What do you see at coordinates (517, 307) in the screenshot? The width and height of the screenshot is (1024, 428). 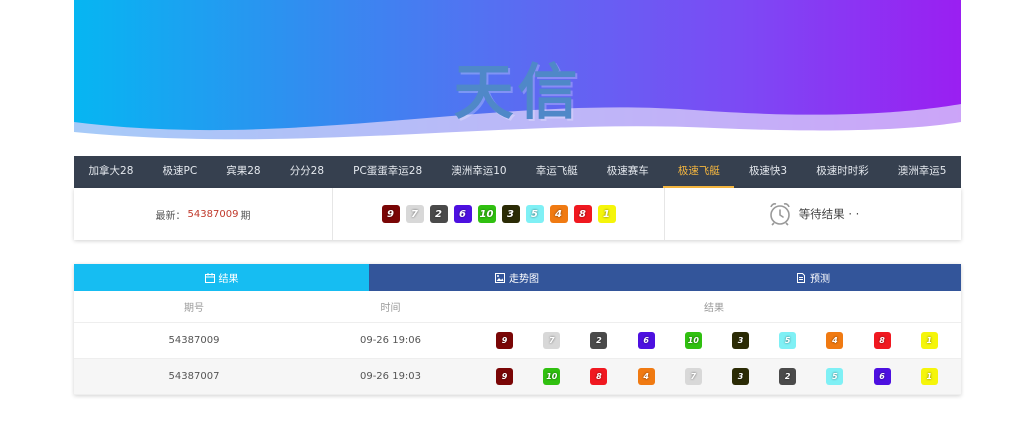 I see `results-header-row: 期号 时间 结果` at bounding box center [517, 307].